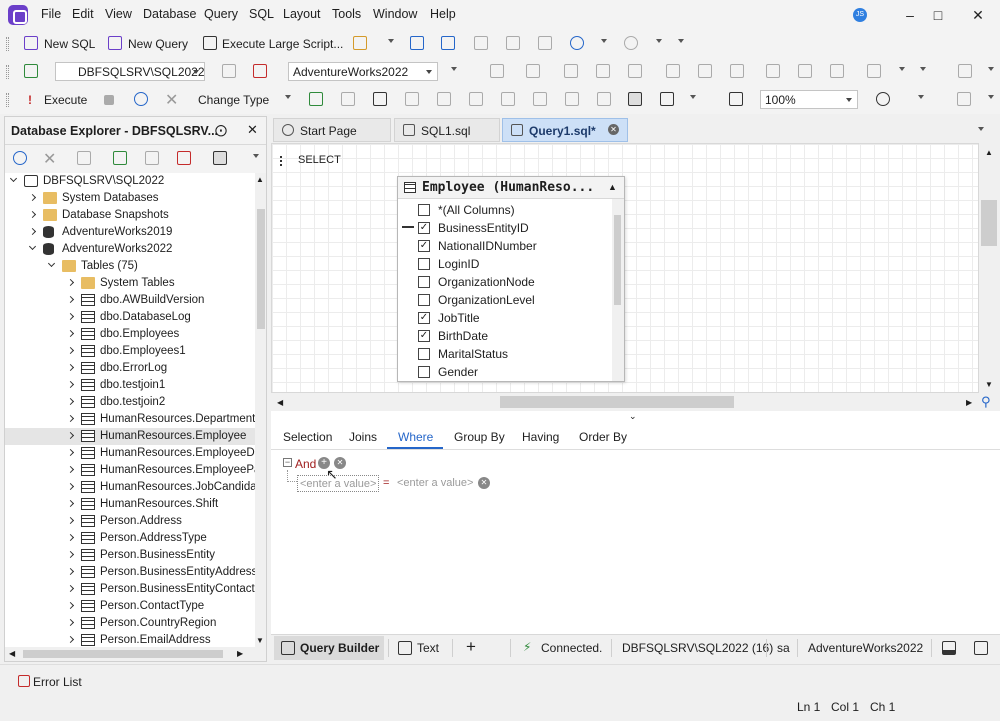 This screenshot has height=721, width=1000. What do you see at coordinates (612, 187) in the screenshot?
I see `collapse-icon: ▲` at bounding box center [612, 187].